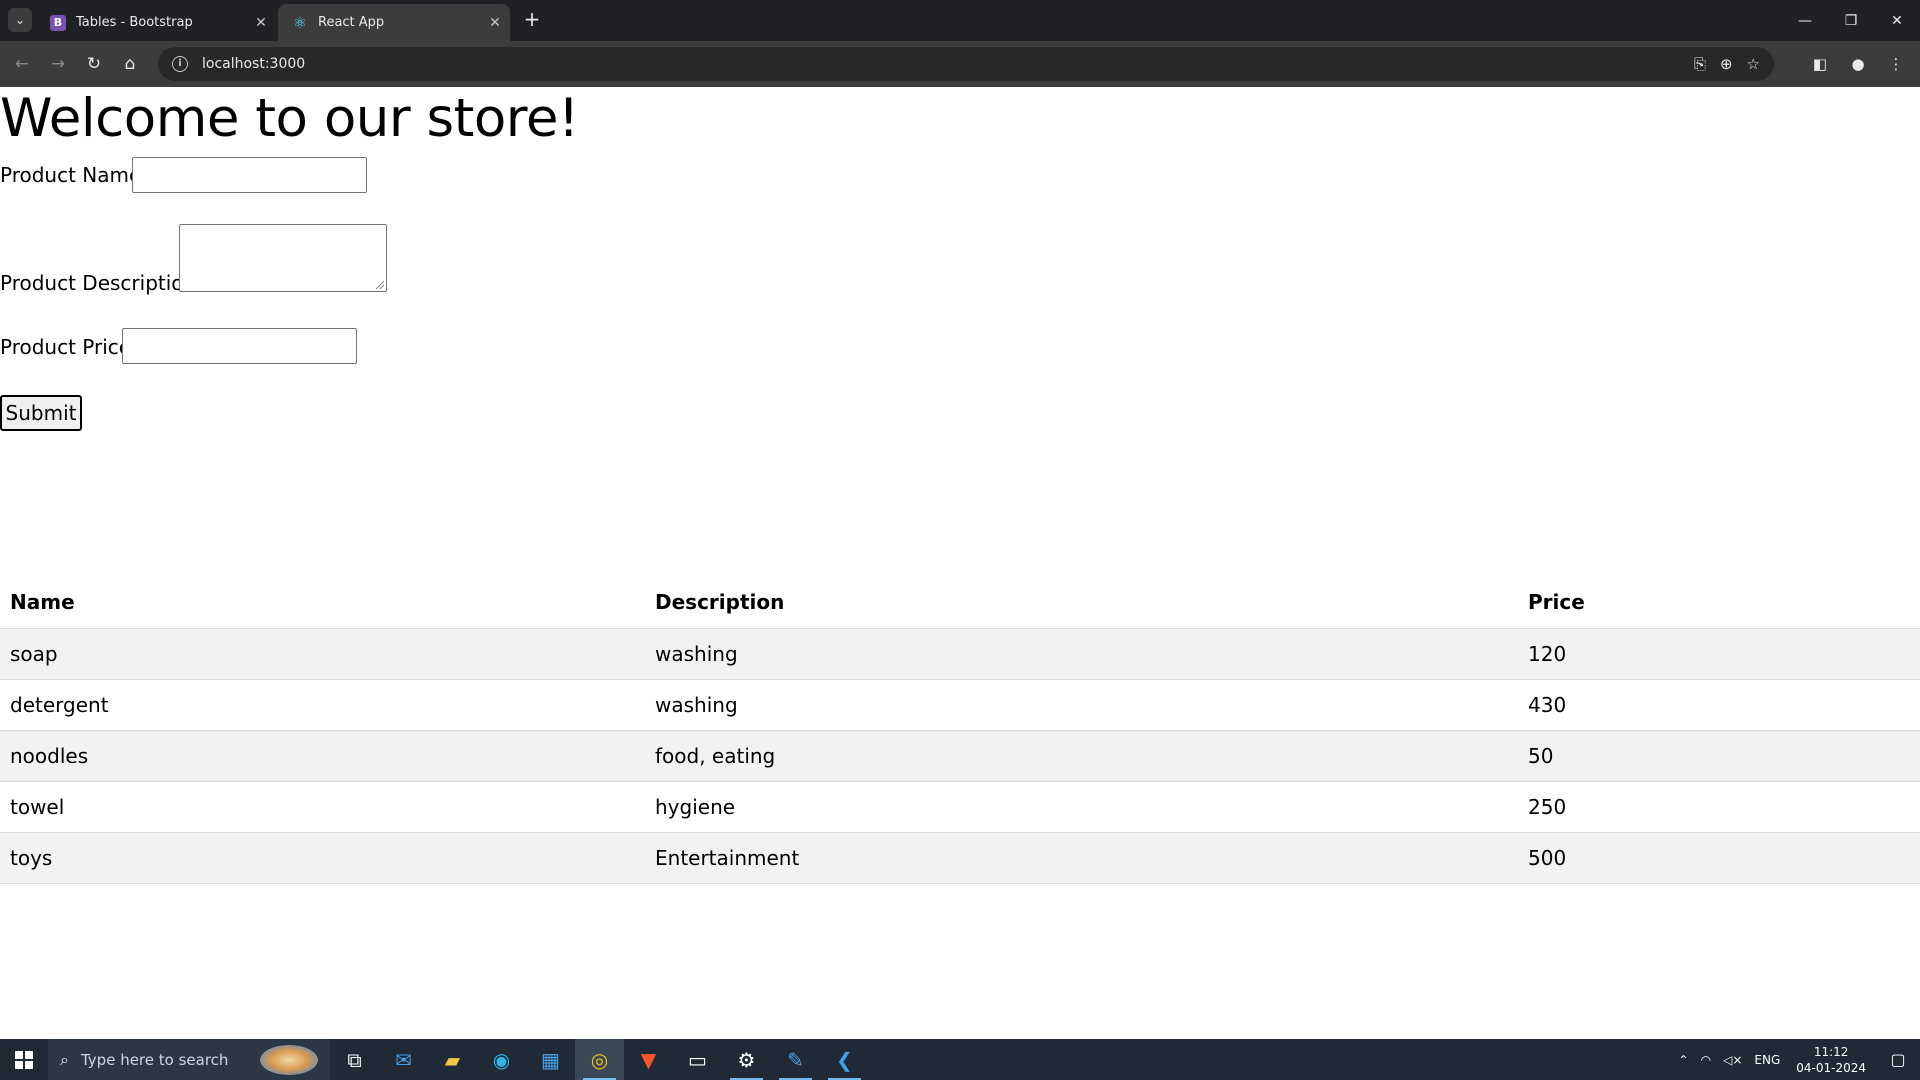 Image resolution: width=1920 pixels, height=1080 pixels. What do you see at coordinates (1719, 756) in the screenshot?
I see `cell-price: 50` at bounding box center [1719, 756].